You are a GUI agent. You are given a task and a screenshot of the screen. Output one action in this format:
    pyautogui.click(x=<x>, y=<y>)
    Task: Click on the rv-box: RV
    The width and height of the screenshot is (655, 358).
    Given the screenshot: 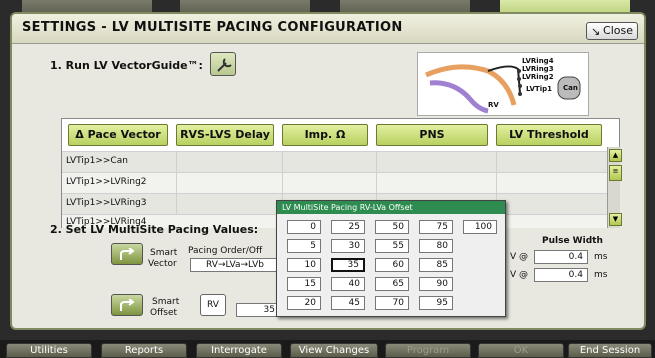 What is the action you would take?
    pyautogui.click(x=213, y=305)
    